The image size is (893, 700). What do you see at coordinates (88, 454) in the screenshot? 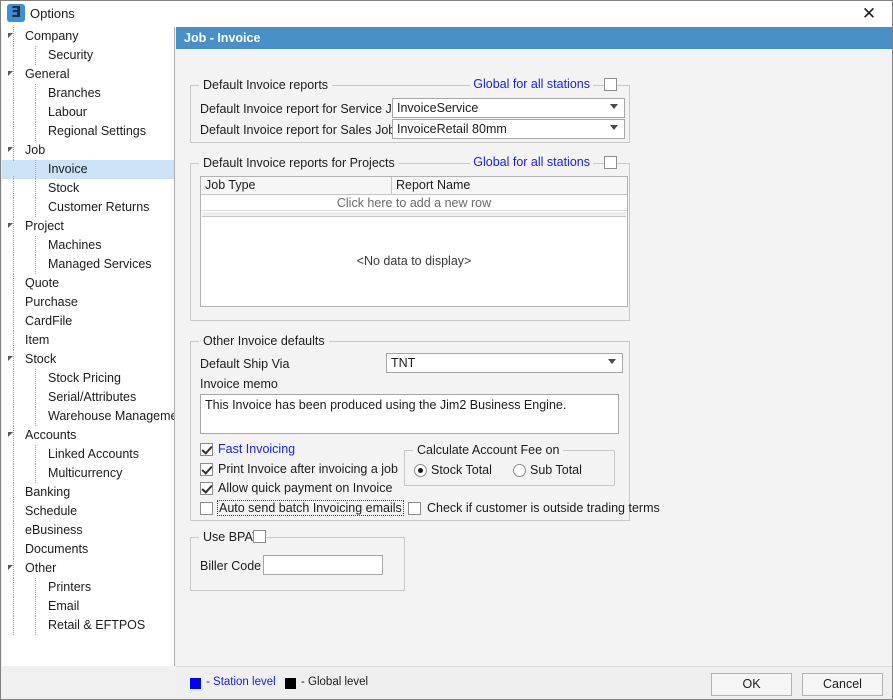
I see `sidebar-item-linked-accounts: Linked Accounts` at bounding box center [88, 454].